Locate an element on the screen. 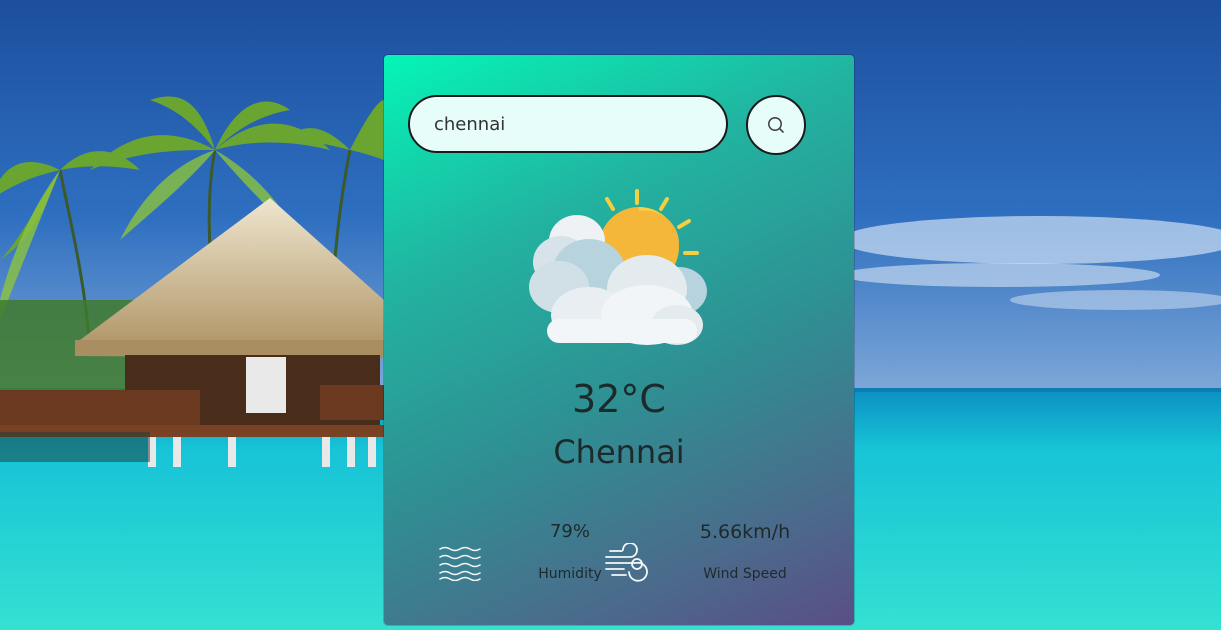  city-name: Chennai is located at coordinates (619, 452).